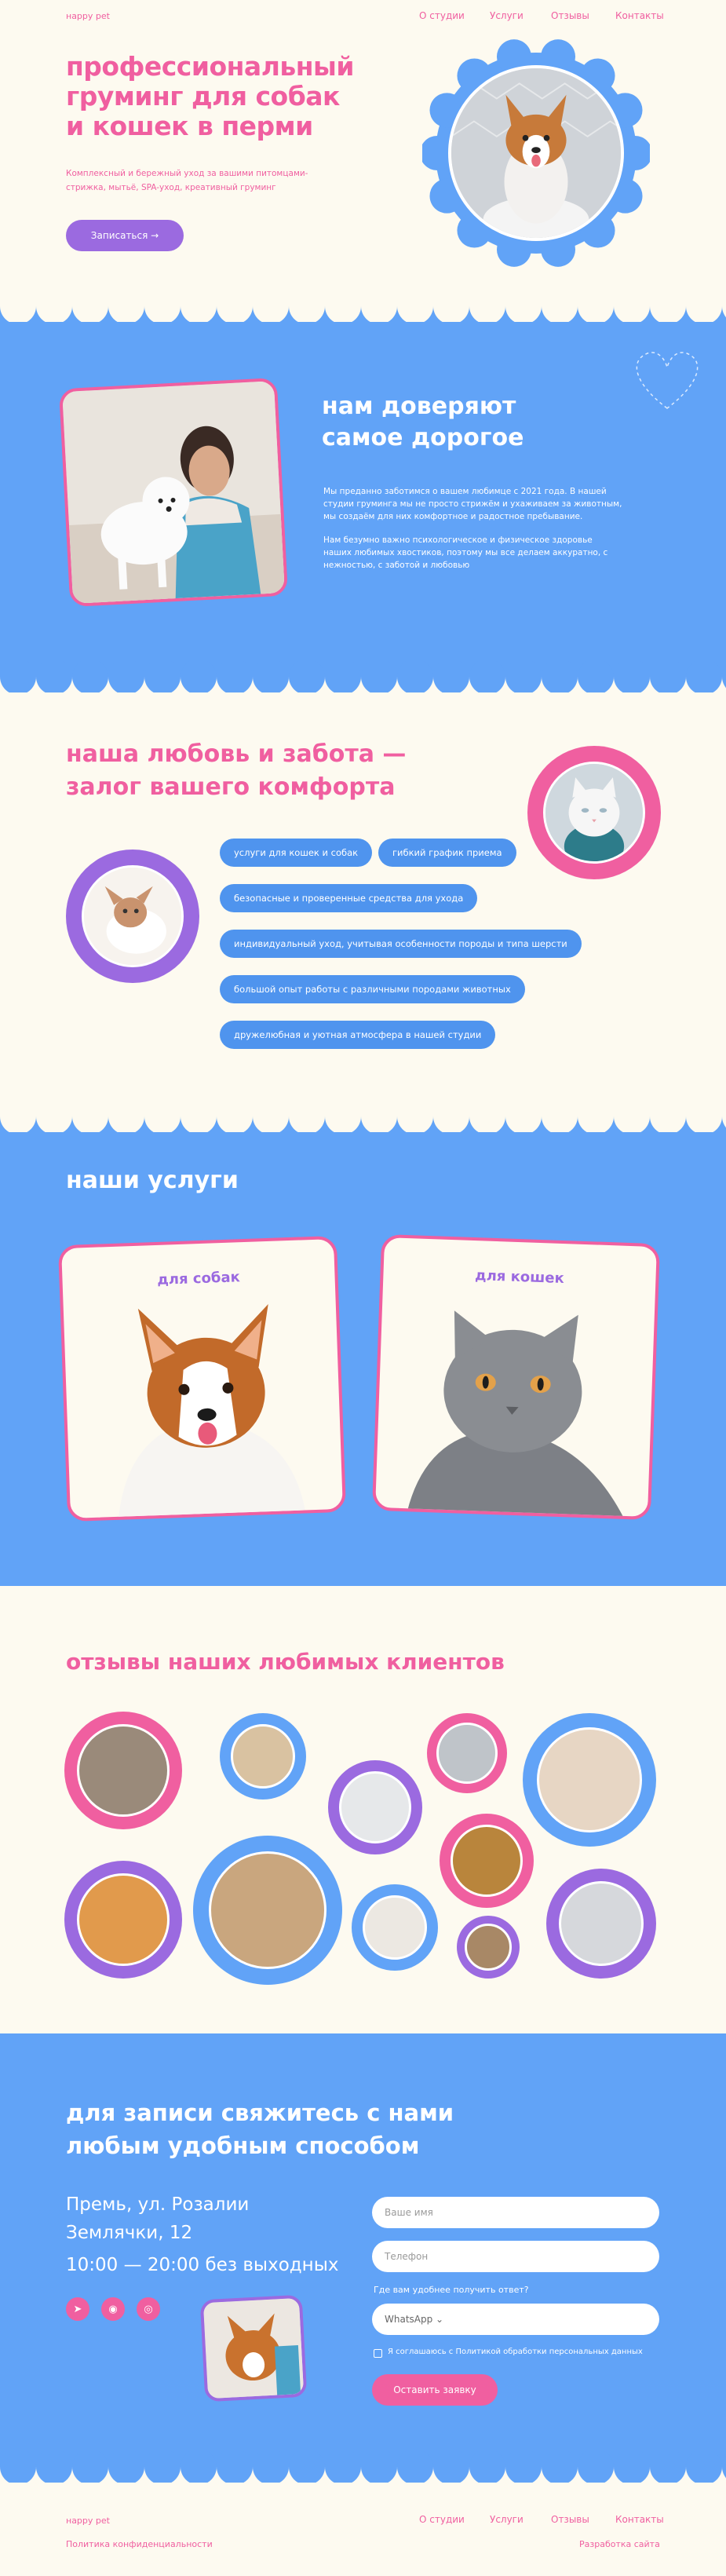 The image size is (726, 2576). I want to click on logo: нappy pet, so click(88, 16).